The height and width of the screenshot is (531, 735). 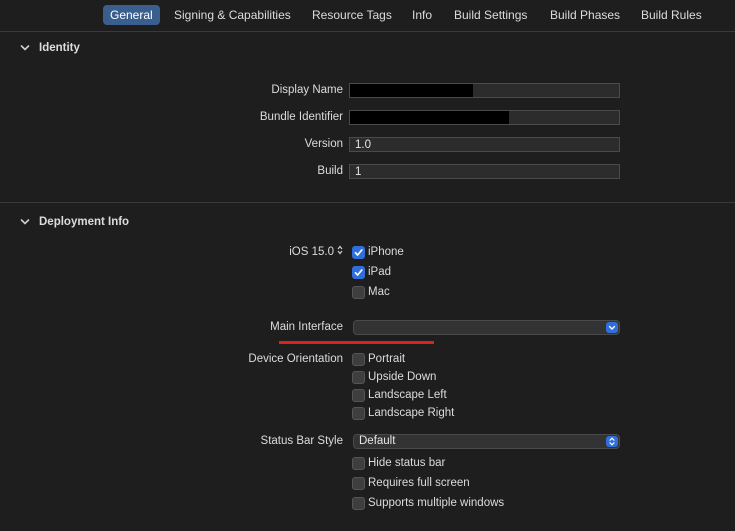 What do you see at coordinates (585, 15) in the screenshot?
I see `tab-build-phases: Build Phases` at bounding box center [585, 15].